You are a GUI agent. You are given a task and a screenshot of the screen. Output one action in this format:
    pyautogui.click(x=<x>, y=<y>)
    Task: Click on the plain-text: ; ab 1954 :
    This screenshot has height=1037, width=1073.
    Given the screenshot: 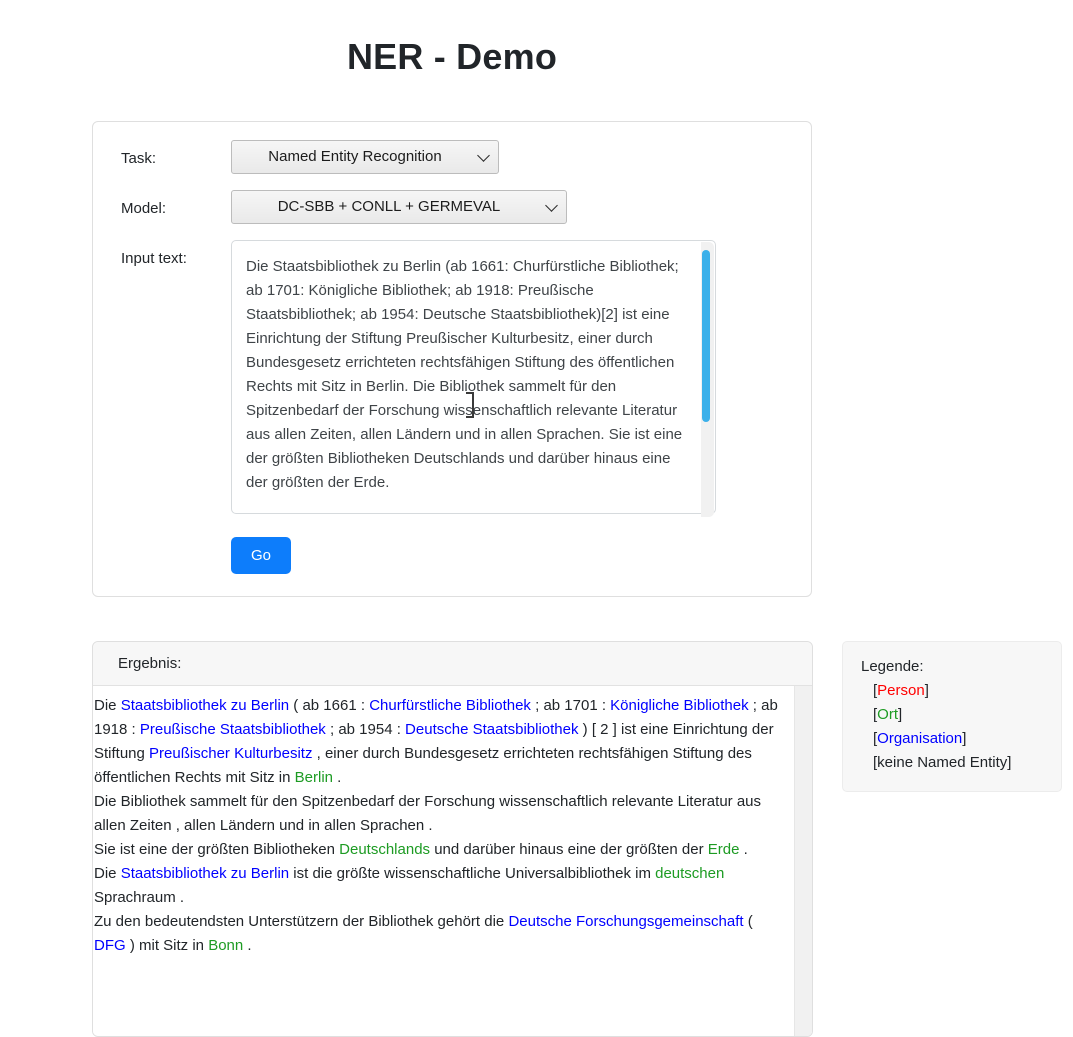 What is the action you would take?
    pyautogui.click(x=365, y=729)
    